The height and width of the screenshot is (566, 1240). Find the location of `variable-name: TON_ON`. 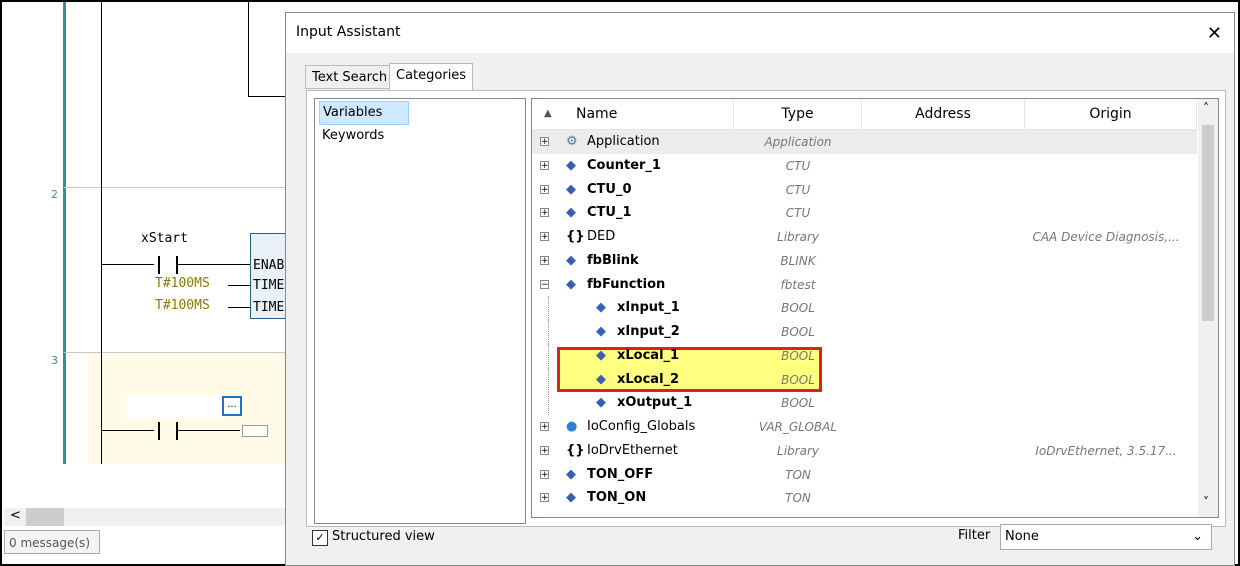

variable-name: TON_ON is located at coordinates (617, 498).